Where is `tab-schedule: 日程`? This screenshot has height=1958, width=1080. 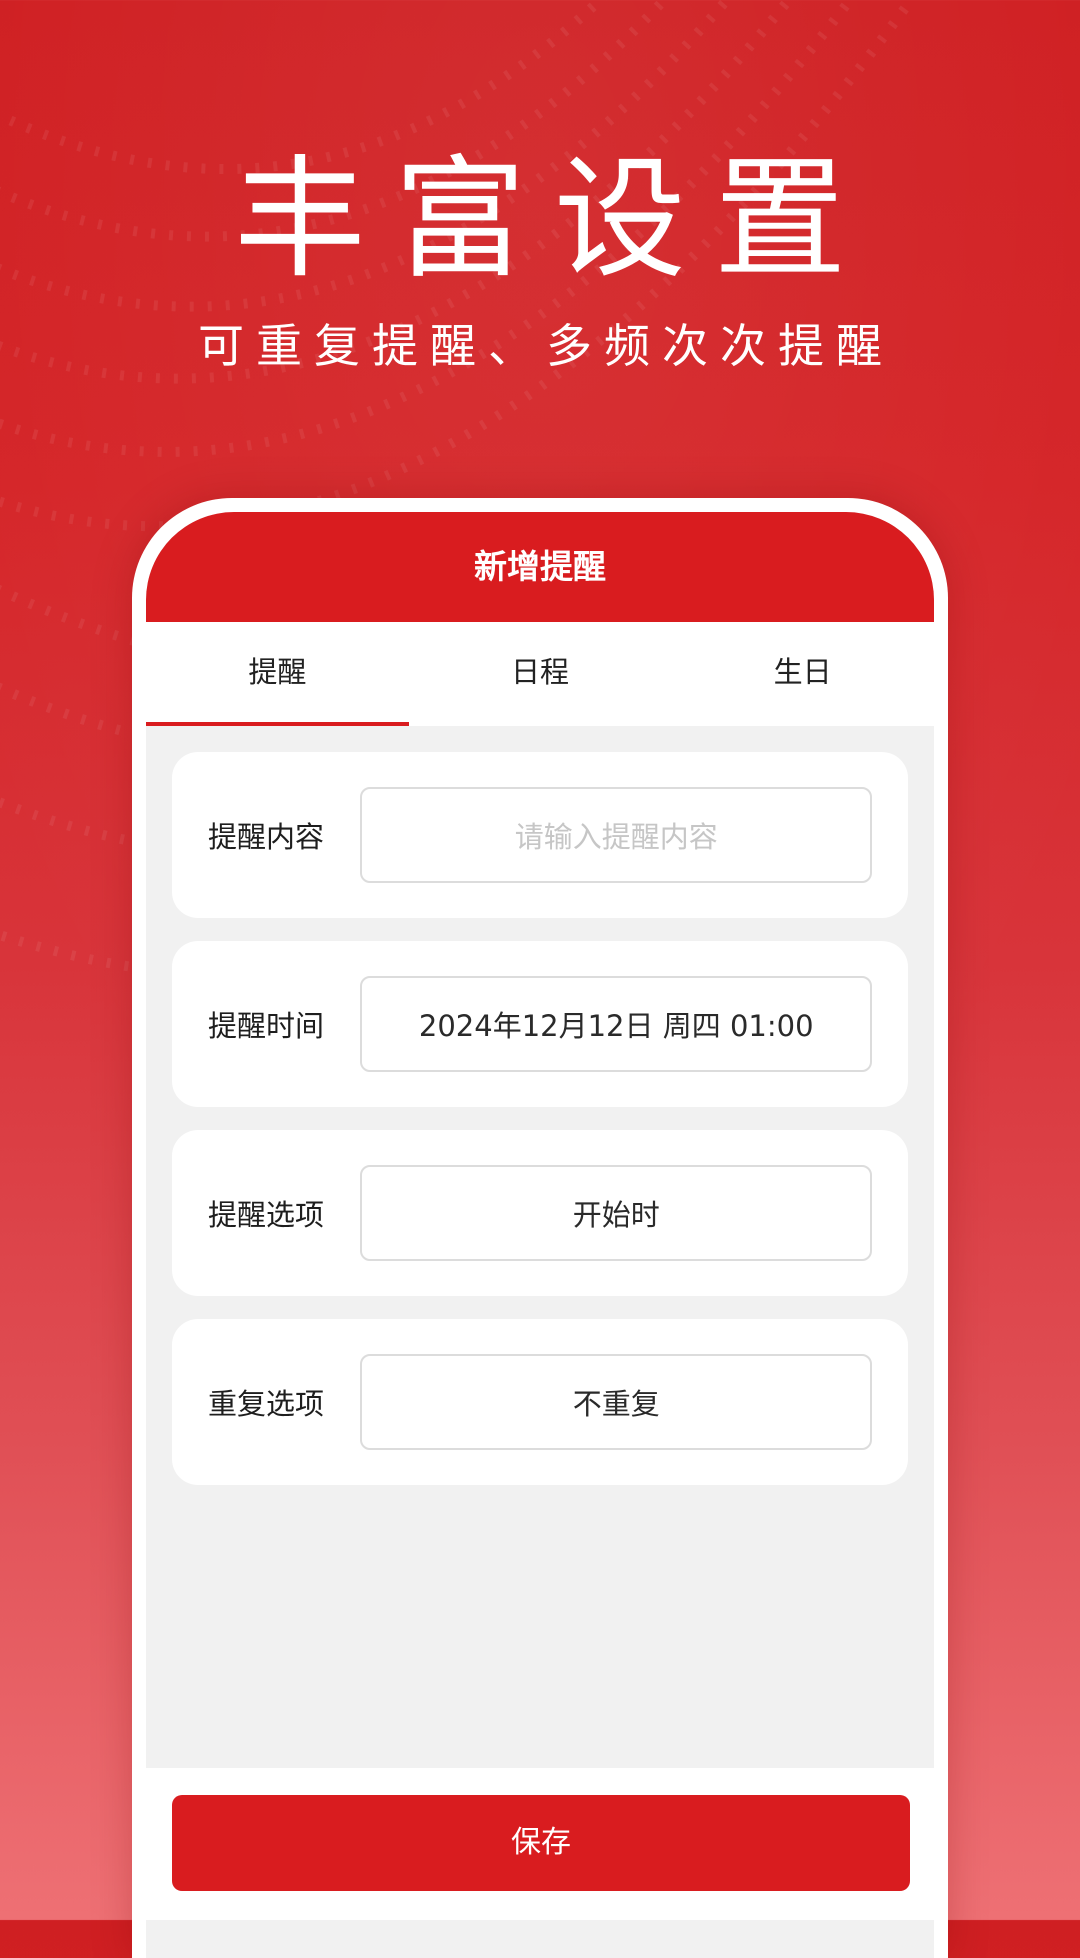 tab-schedule: 日程 is located at coordinates (540, 674).